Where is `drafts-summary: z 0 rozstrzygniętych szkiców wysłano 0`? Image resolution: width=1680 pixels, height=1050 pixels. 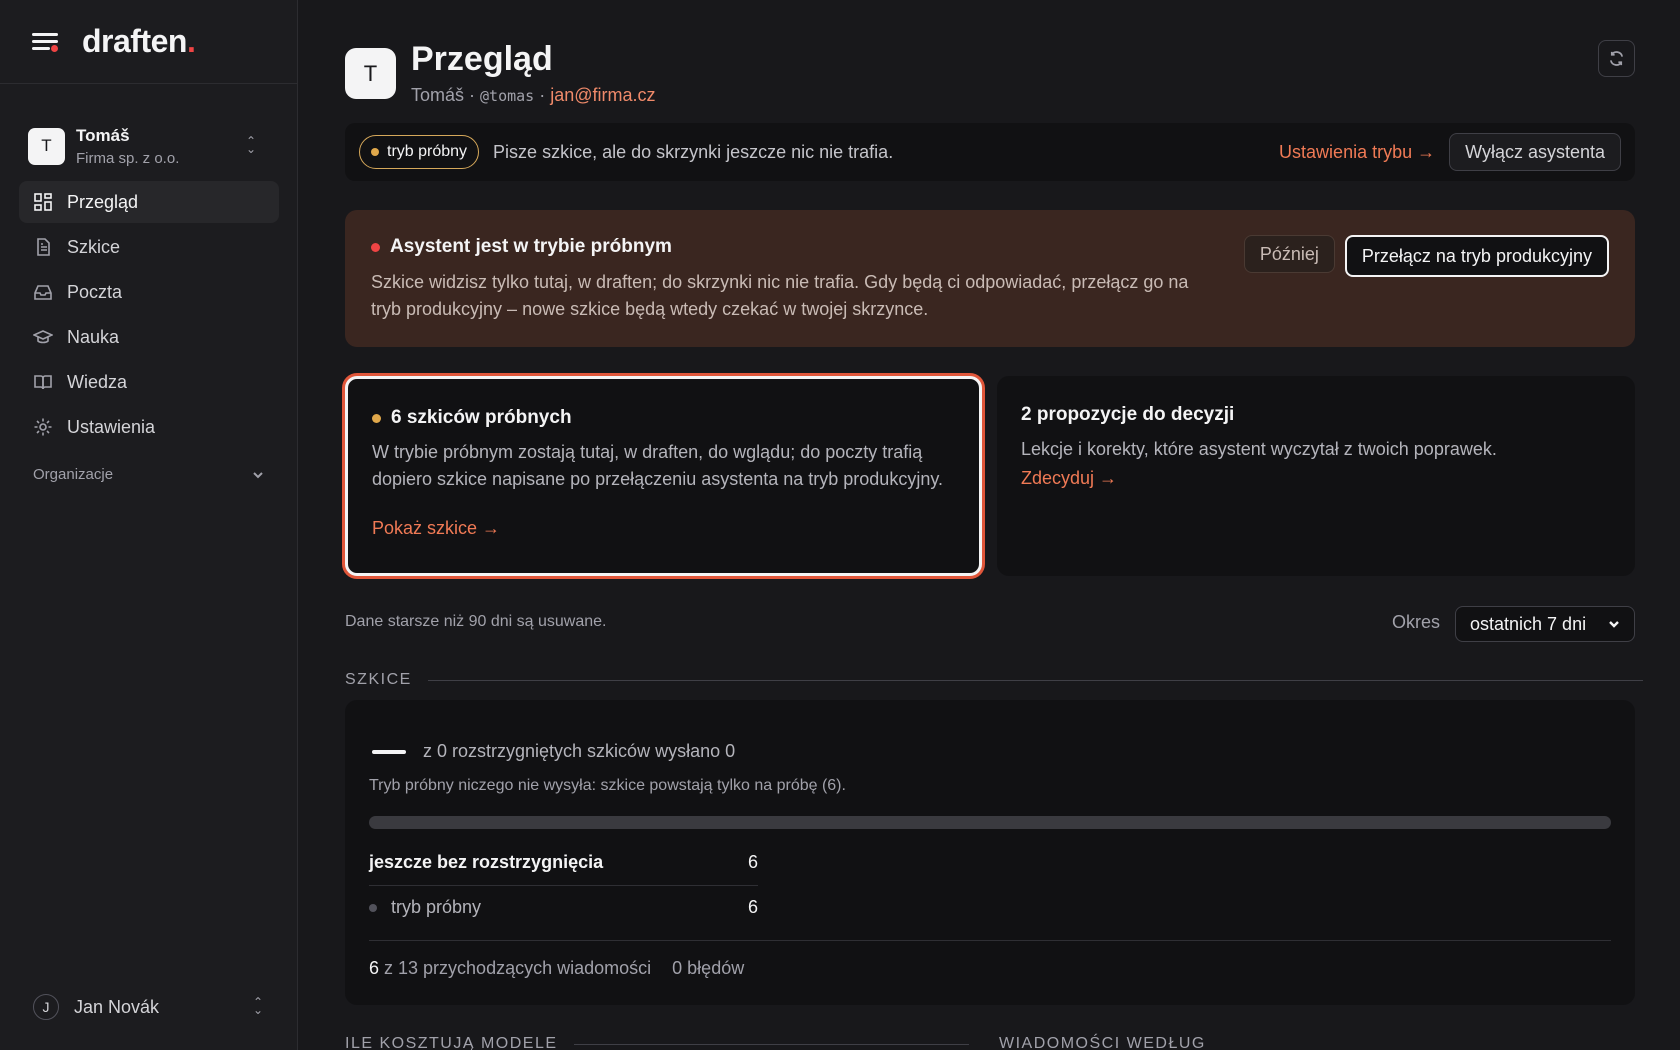
drafts-summary: z 0 rozstrzygniętych szkiców wysłano 0 is located at coordinates (579, 751).